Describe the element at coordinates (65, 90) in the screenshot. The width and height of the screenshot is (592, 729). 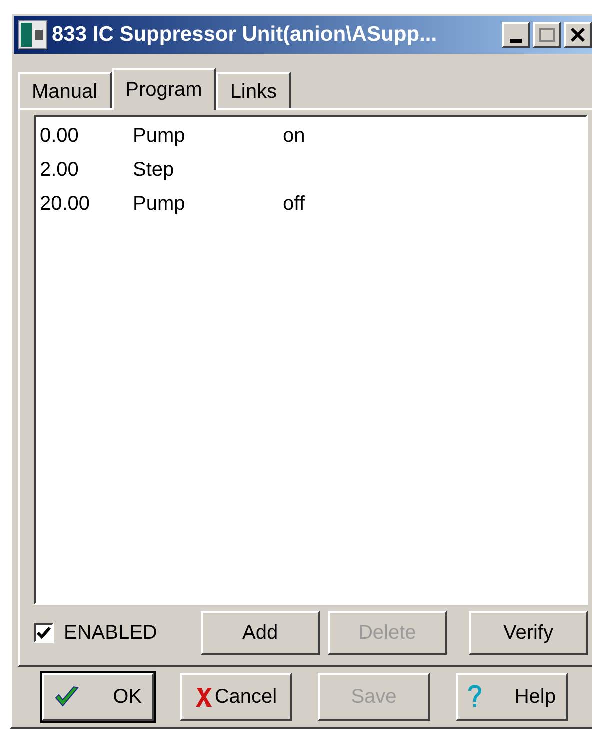
I see `tab: Manual` at that location.